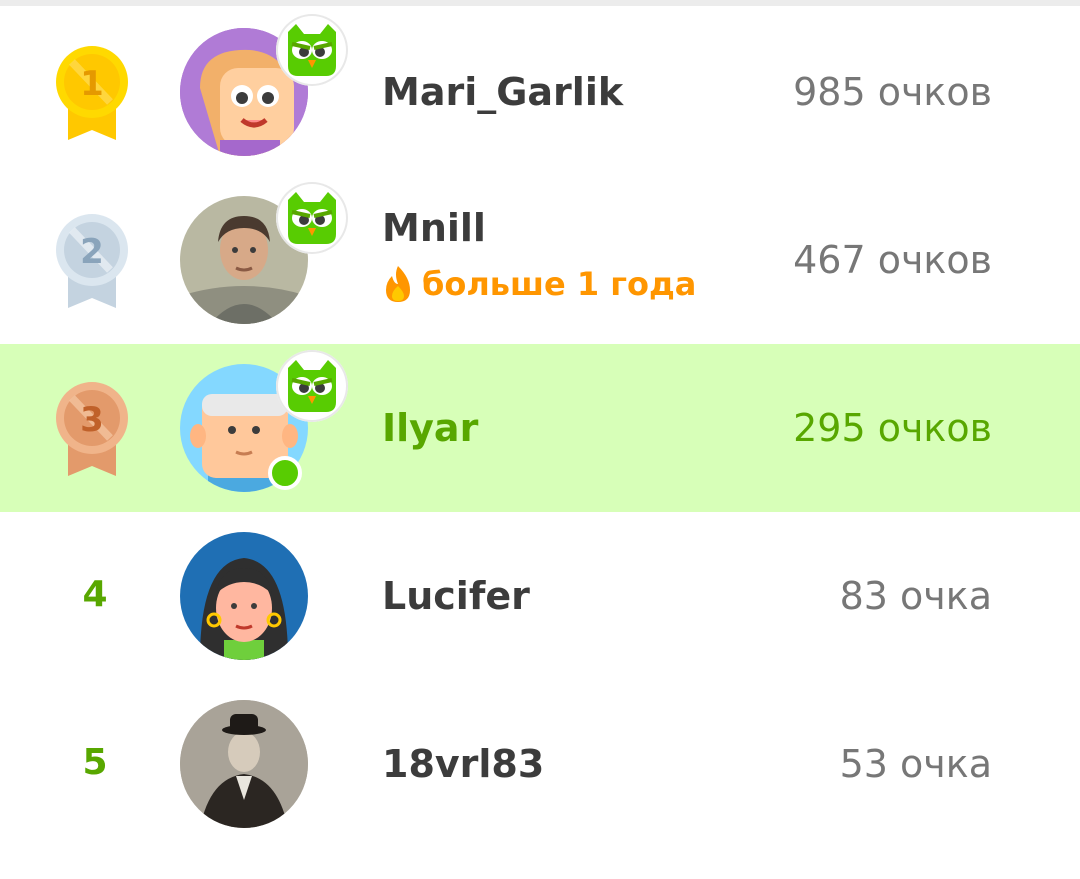  I want to click on user-name: 18vrl83, so click(463, 764).